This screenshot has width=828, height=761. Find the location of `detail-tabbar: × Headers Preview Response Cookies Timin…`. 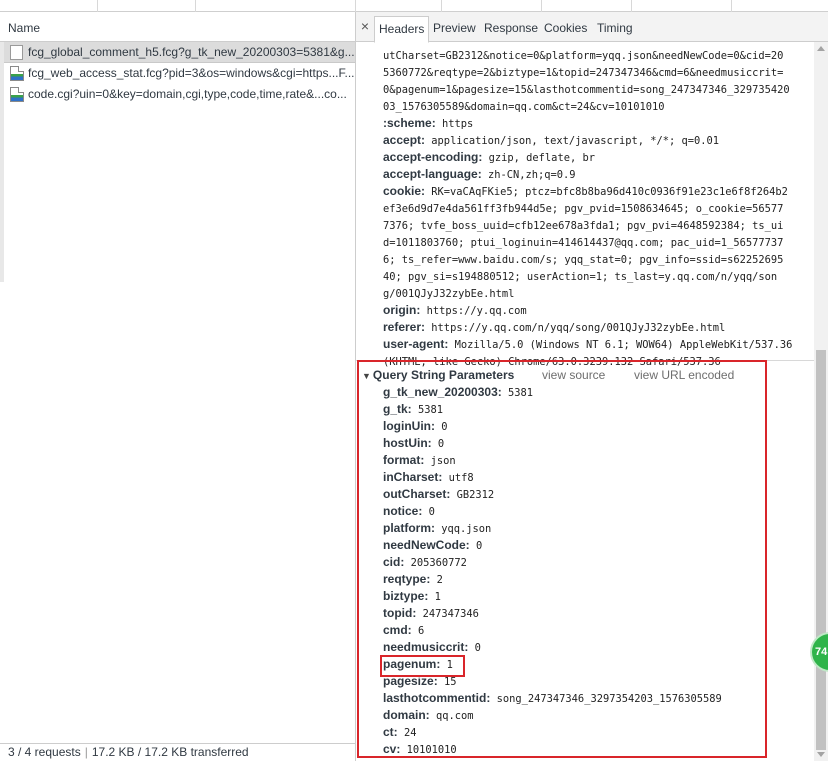

detail-tabbar: × Headers Preview Response Cookies Timin… is located at coordinates (592, 27).